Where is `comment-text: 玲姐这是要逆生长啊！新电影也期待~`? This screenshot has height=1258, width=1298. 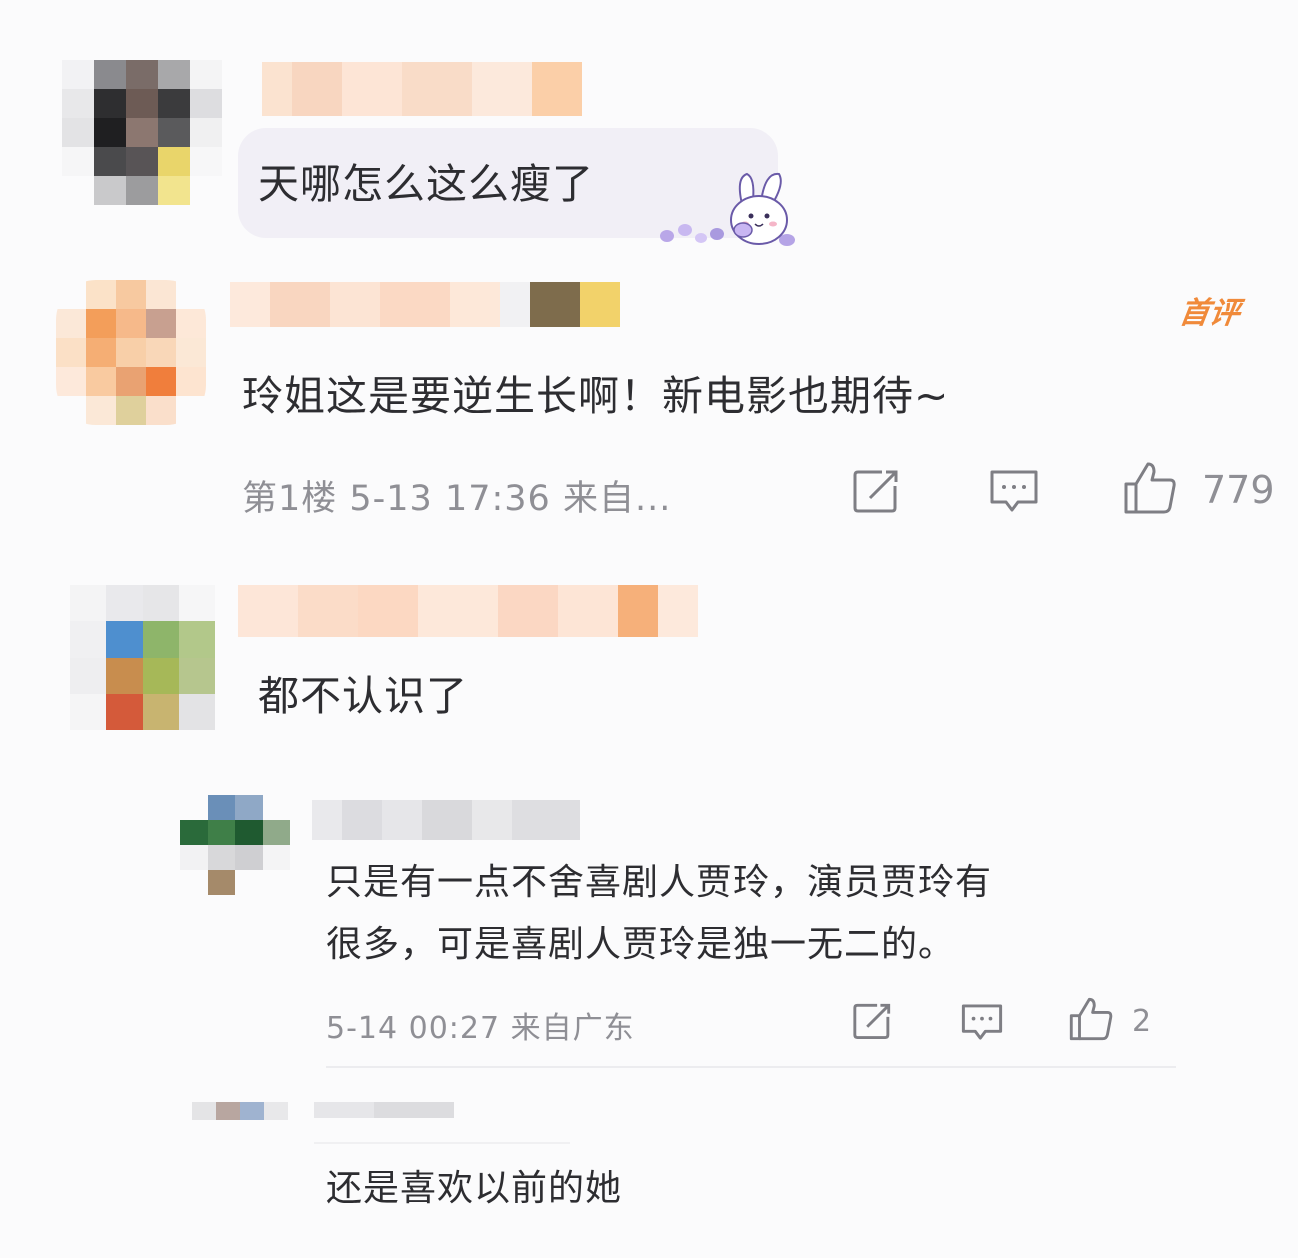
comment-text: 玲姐这是要逆生长啊！新电影也期待~ is located at coordinates (596, 396).